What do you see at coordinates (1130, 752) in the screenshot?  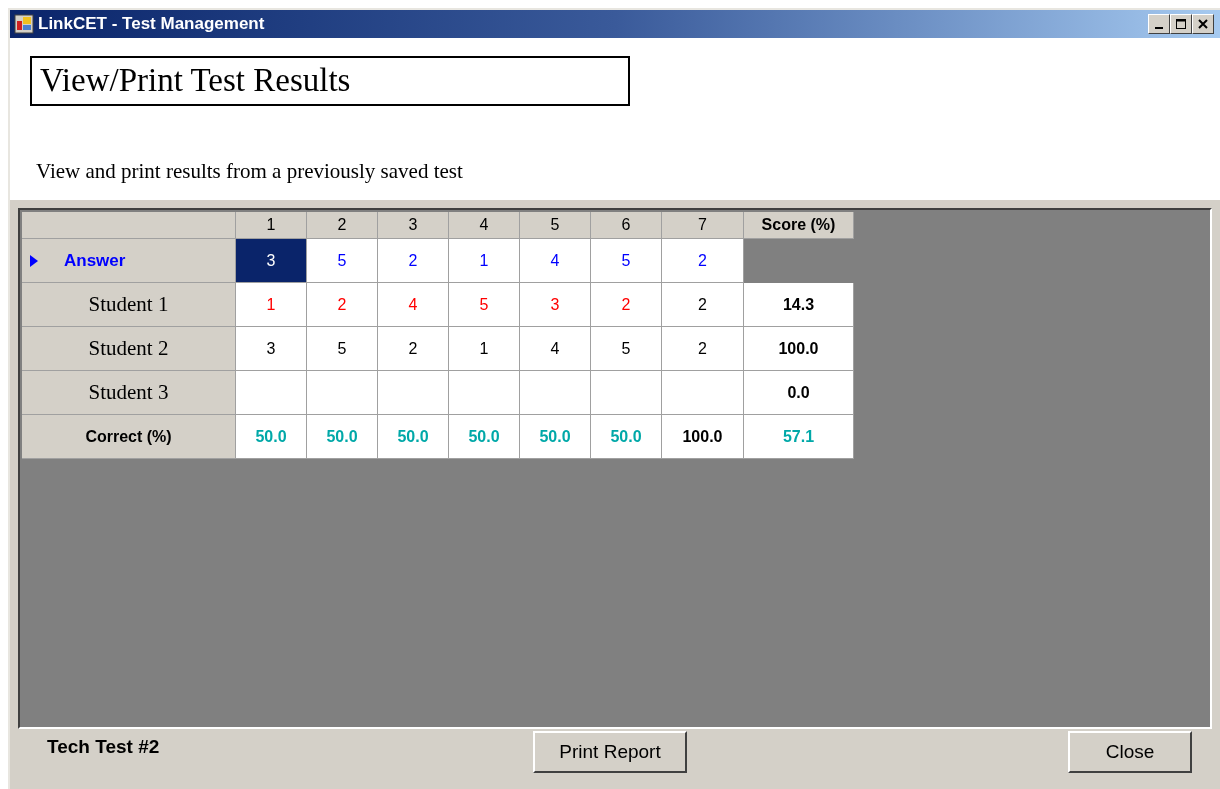 I see `close-button: Close` at bounding box center [1130, 752].